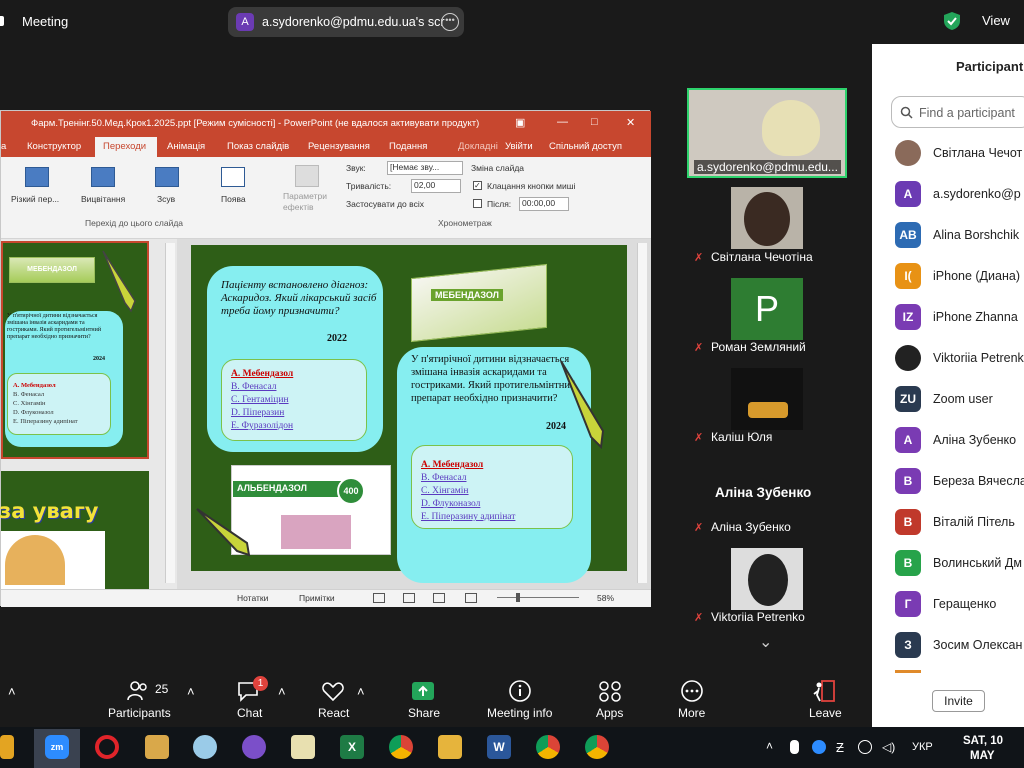 The image size is (1024, 768). I want to click on share-button: Share, so click(424, 713).